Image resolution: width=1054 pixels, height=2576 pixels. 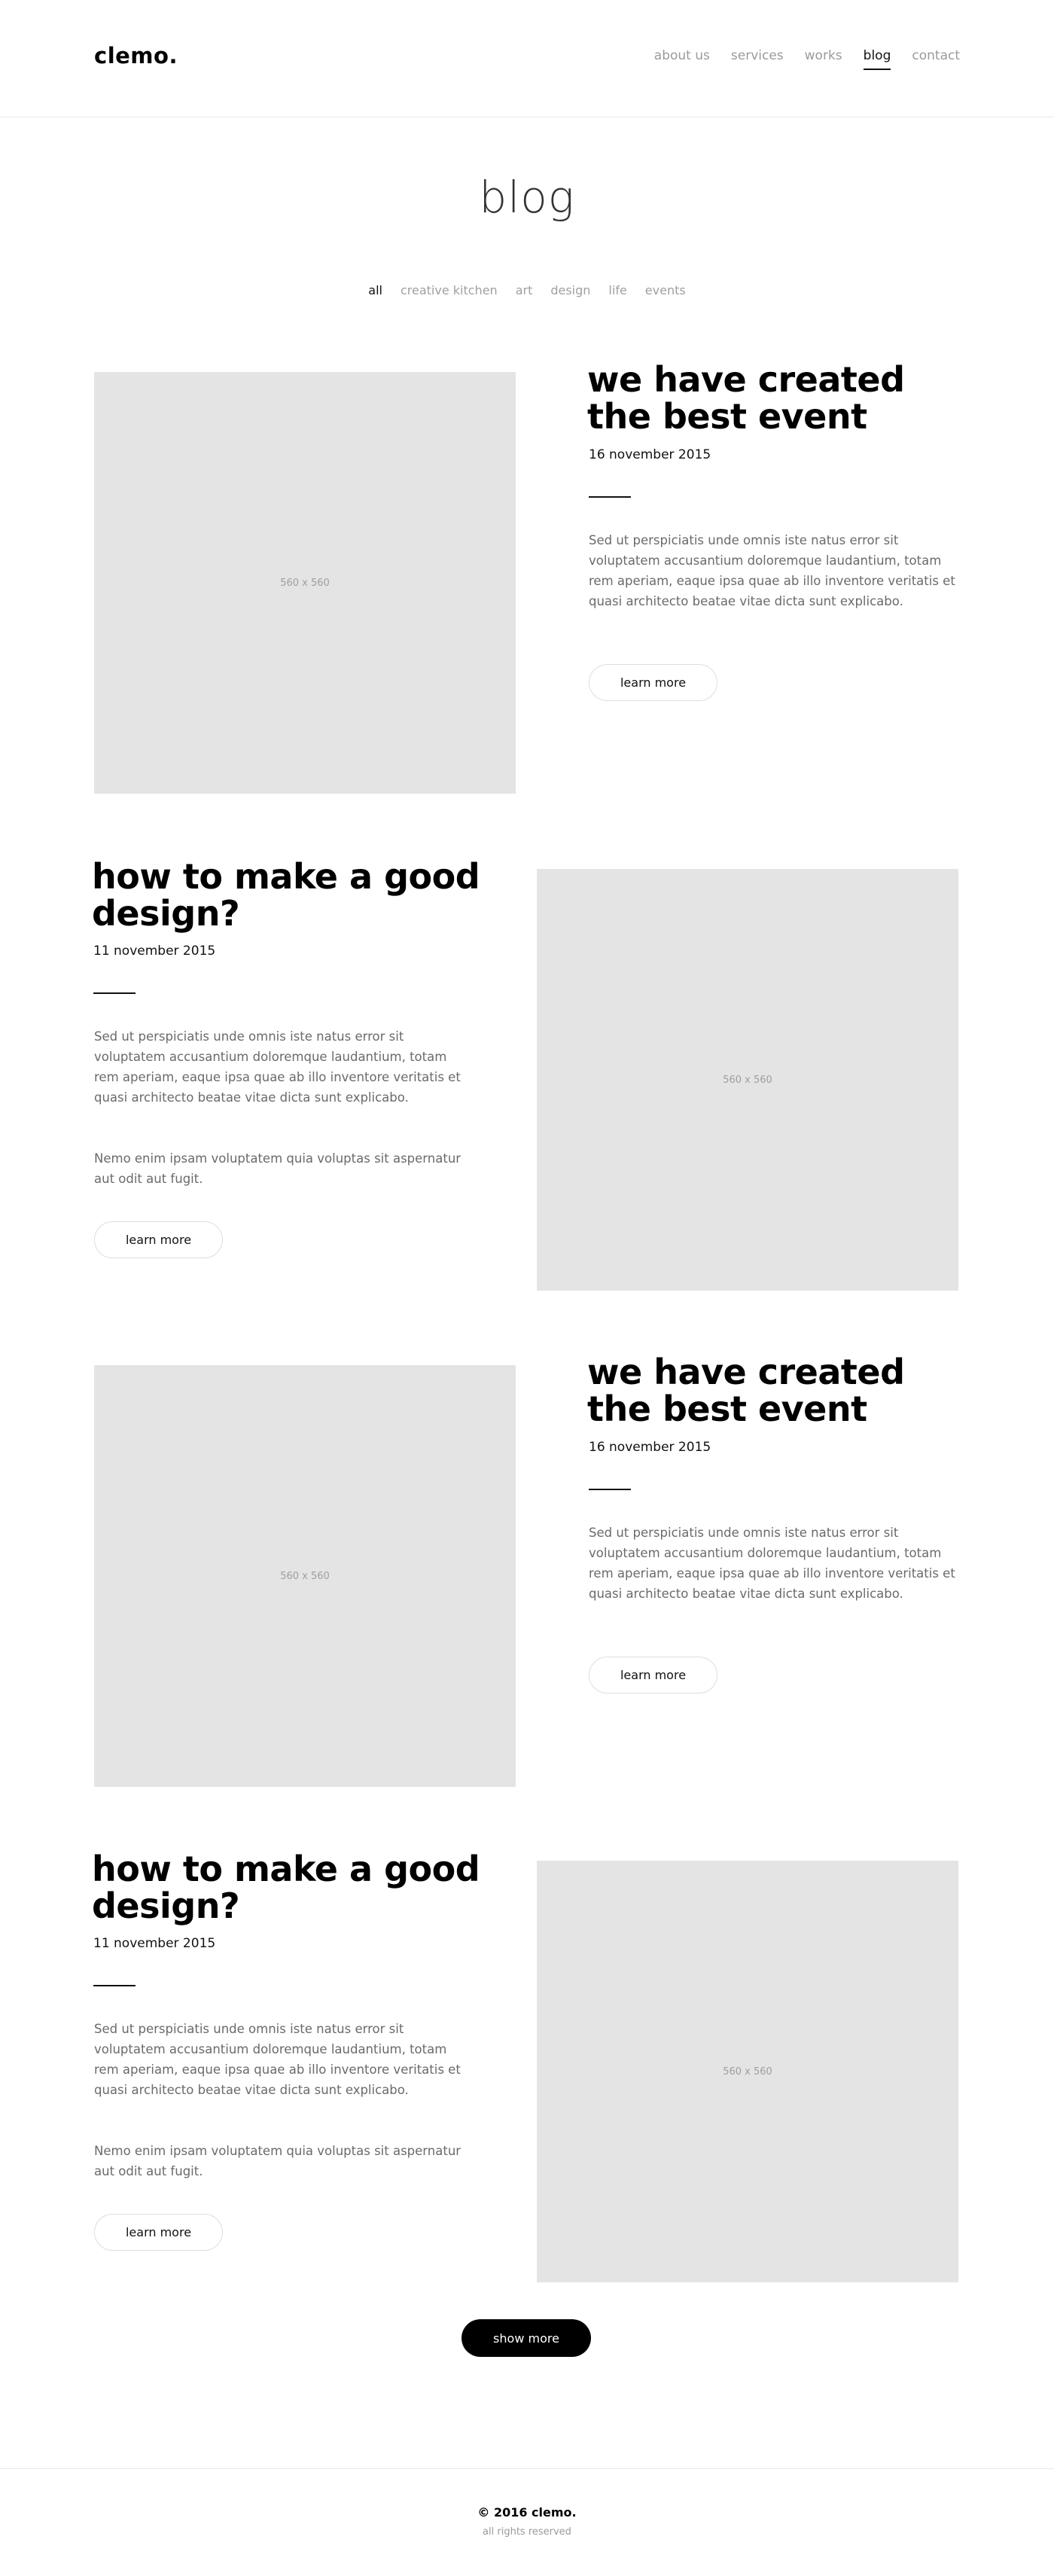 I want to click on nav-item-blog: blog, so click(x=877, y=59).